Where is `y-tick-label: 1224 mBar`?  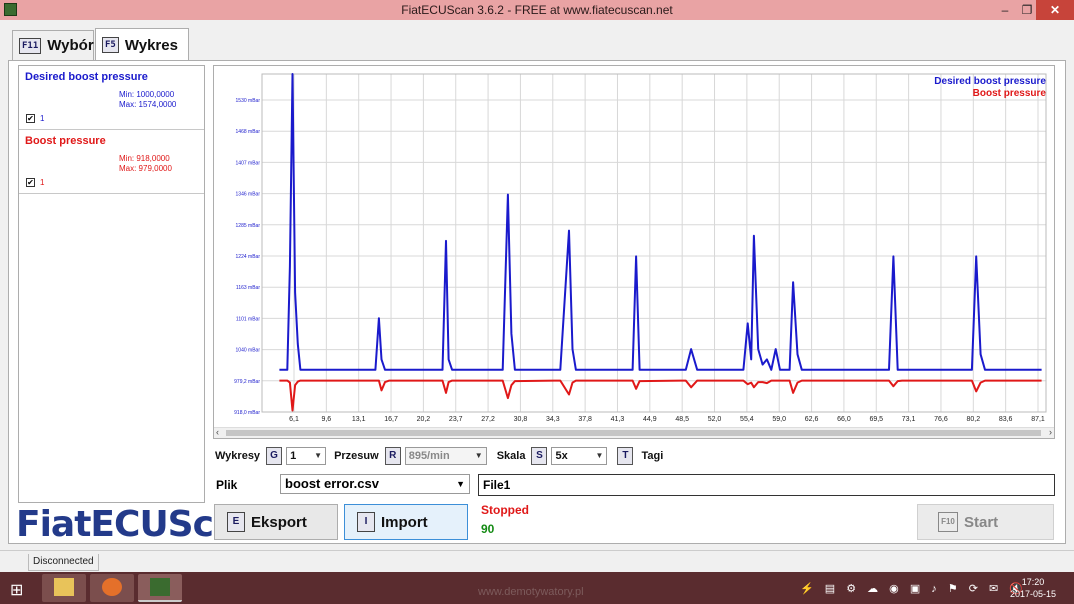
y-tick-label: 1224 mBar is located at coordinates (248, 257).